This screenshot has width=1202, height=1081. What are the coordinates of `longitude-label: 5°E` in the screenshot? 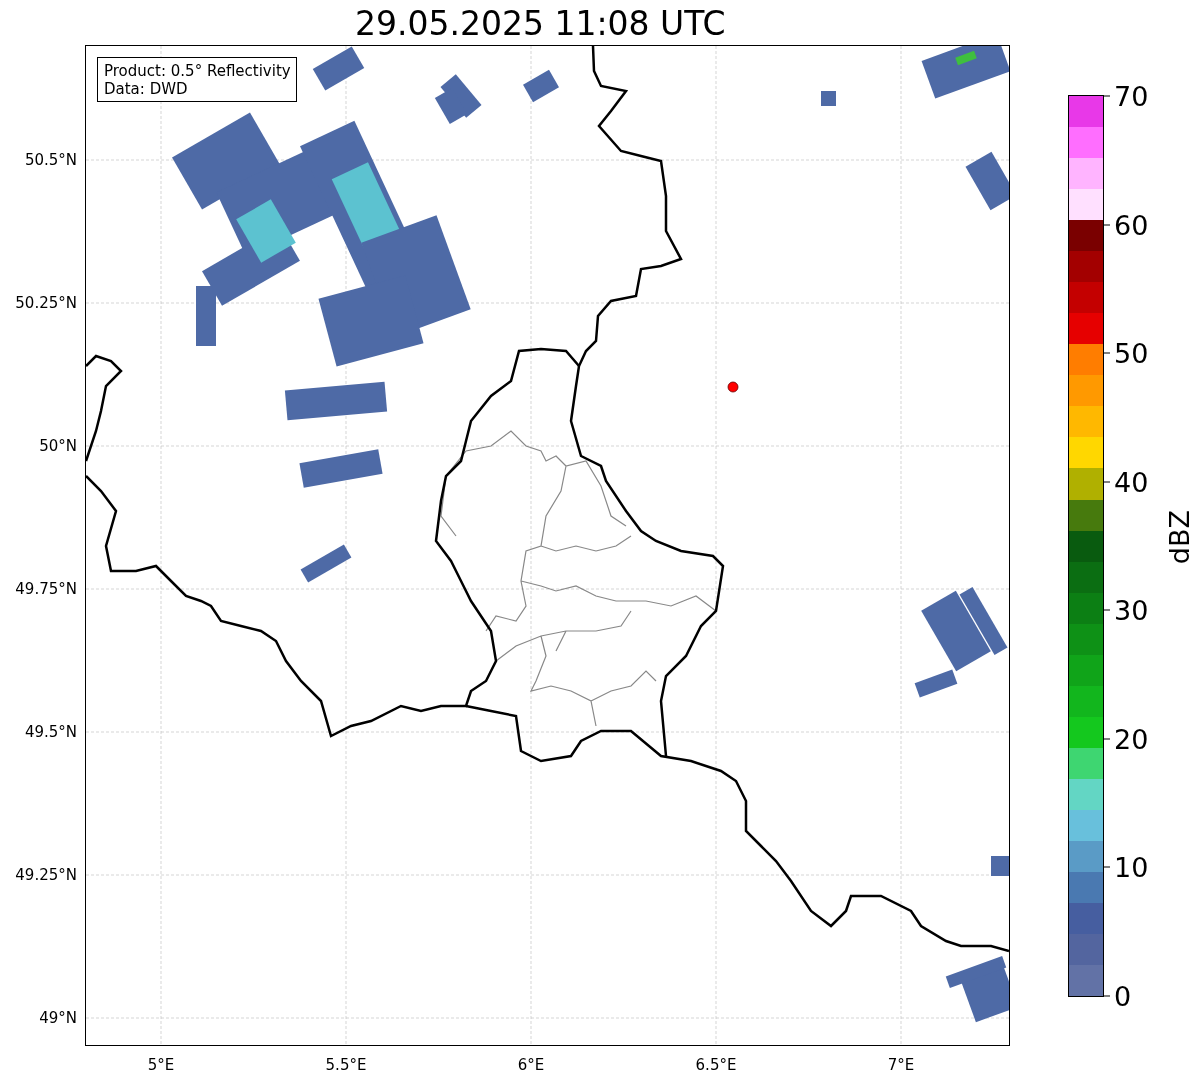 It's located at (161, 1065).